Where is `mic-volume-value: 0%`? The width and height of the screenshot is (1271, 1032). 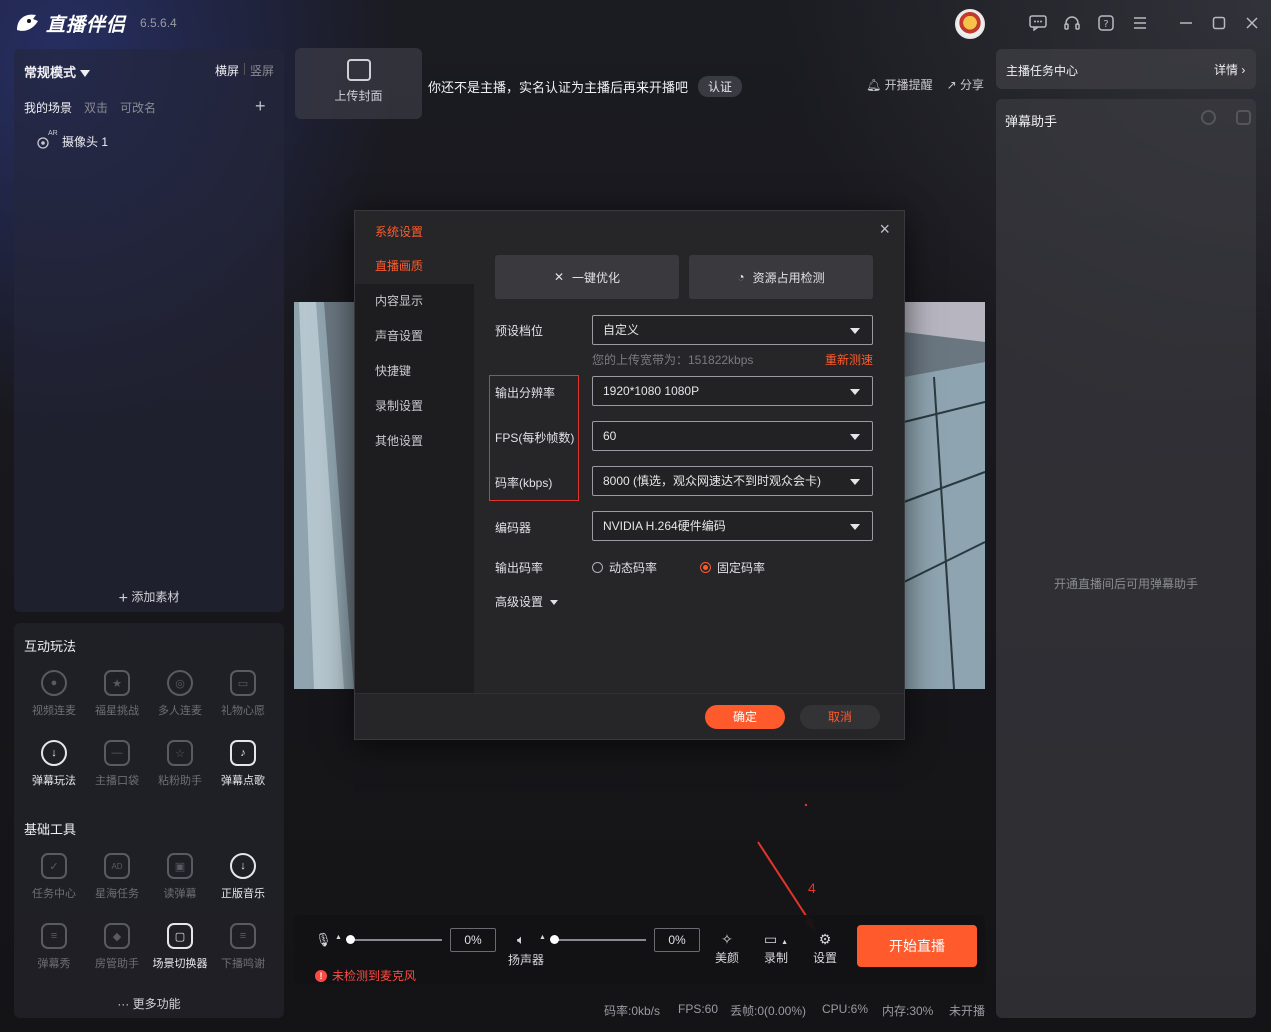 mic-volume-value: 0% is located at coordinates (473, 940).